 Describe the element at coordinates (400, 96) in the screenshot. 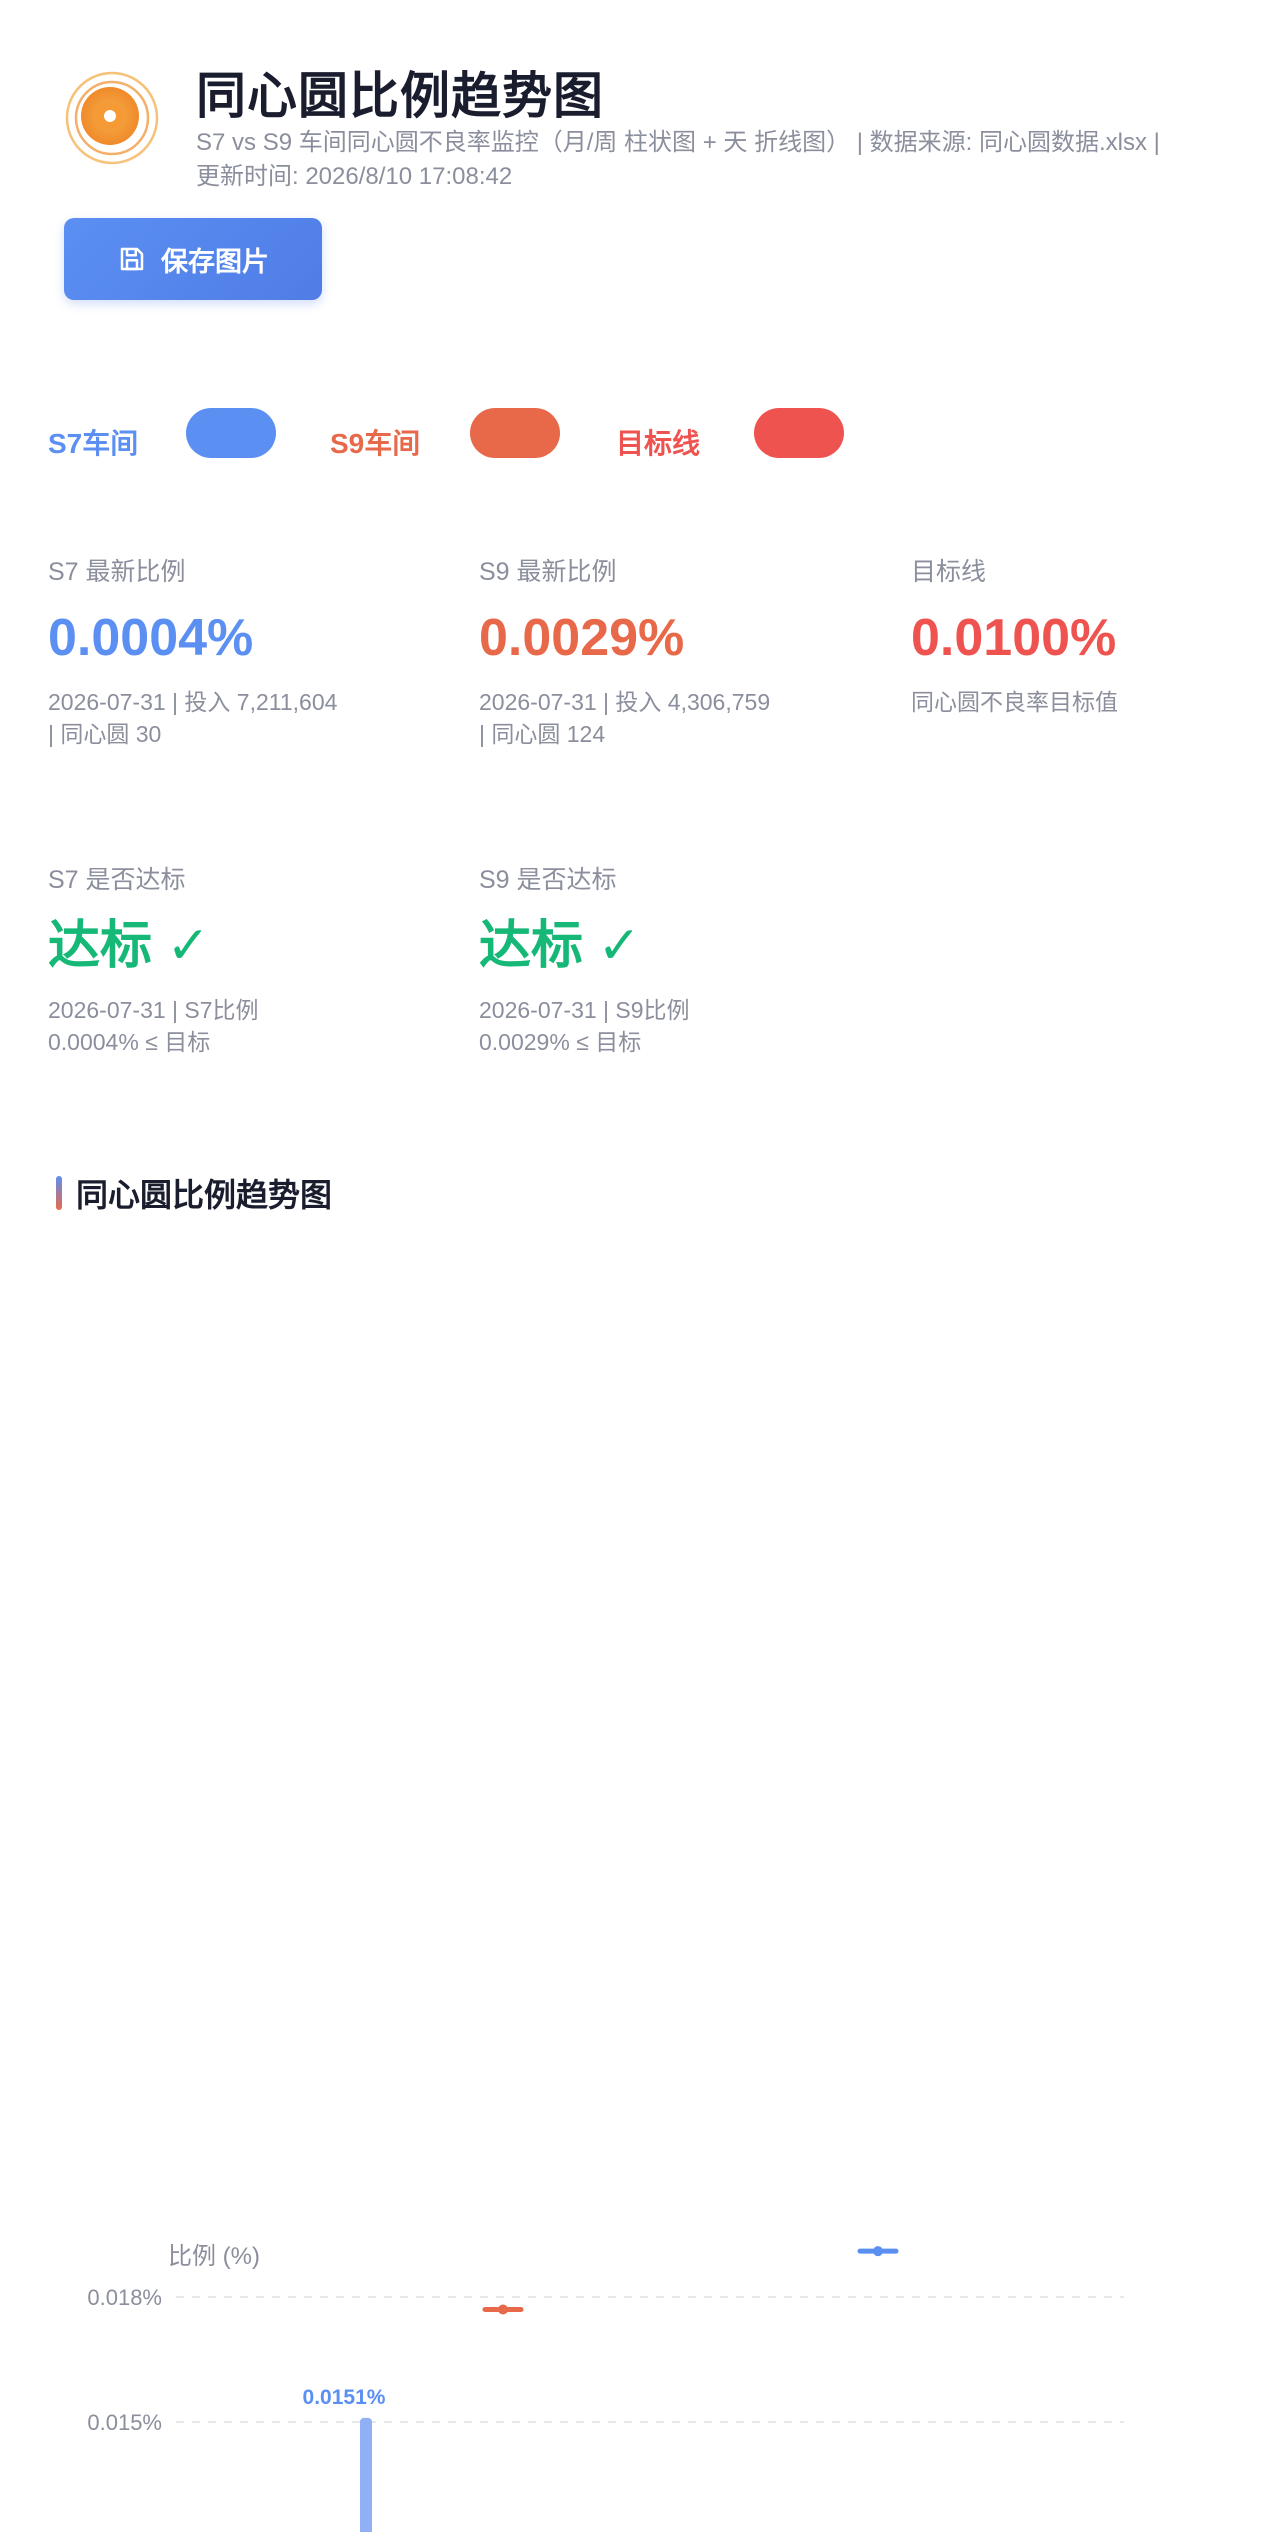

I see `page-title: 同心圆比例趋势图` at that location.